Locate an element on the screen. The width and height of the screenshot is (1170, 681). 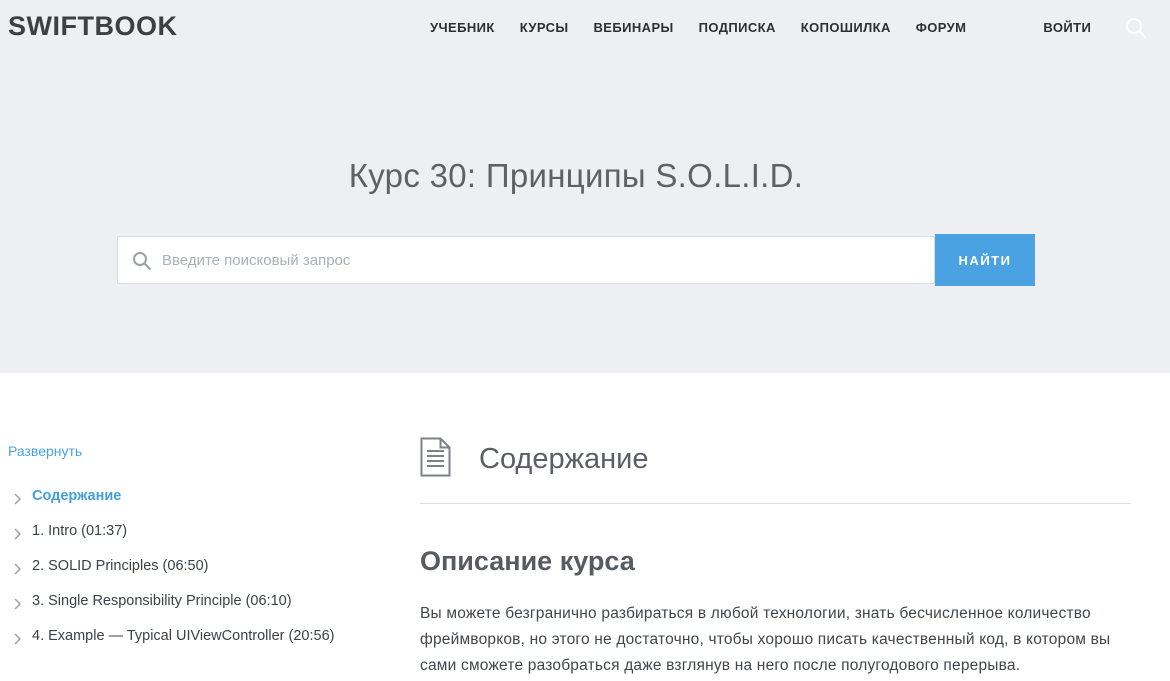
search-icon is located at coordinates (1136, 28).